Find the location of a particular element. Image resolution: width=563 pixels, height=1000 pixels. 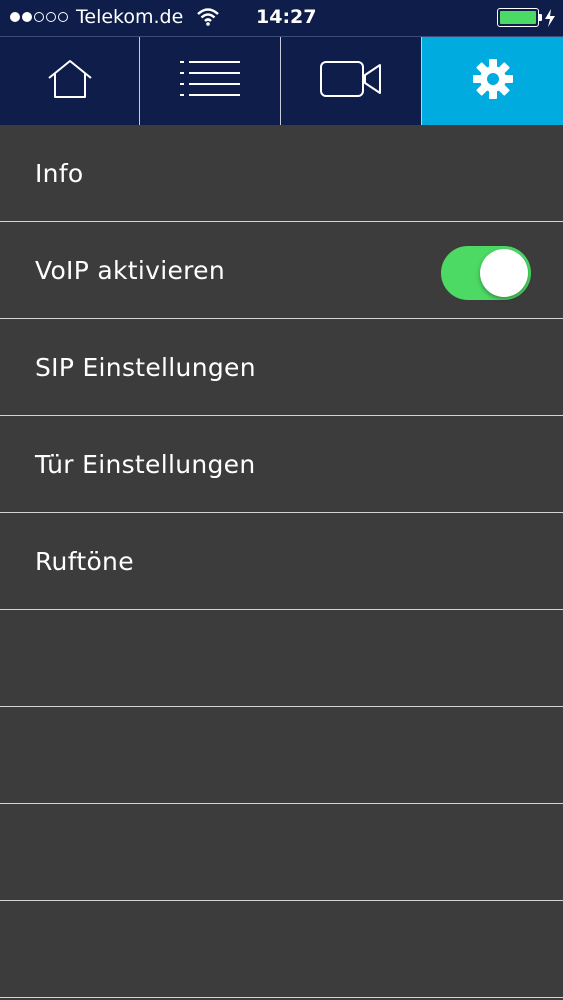

settings-item-label: Info is located at coordinates (59, 173).